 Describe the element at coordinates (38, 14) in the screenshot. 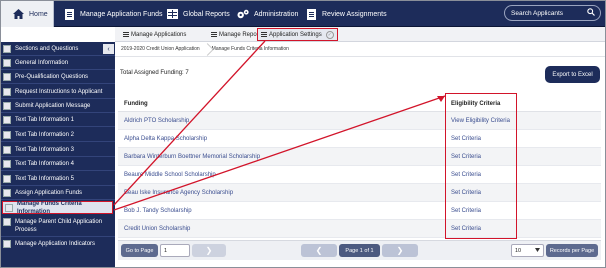

I see `nav-home-label: Home` at that location.